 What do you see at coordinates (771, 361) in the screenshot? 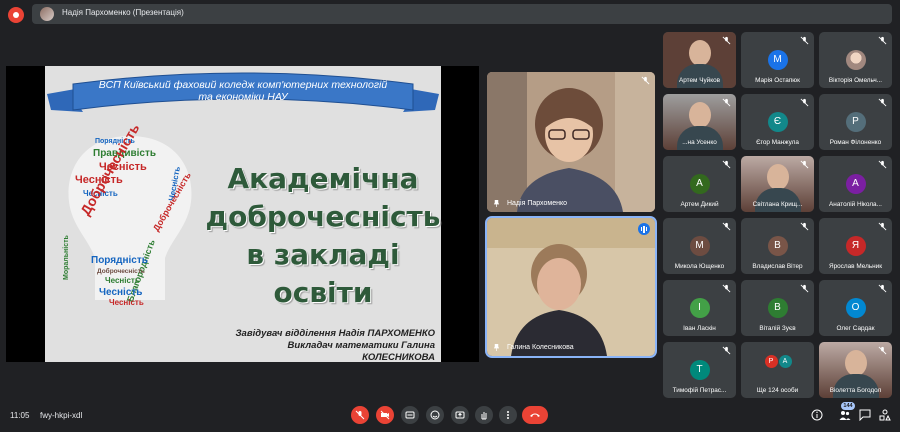
I see `avatar: Р` at bounding box center [771, 361].